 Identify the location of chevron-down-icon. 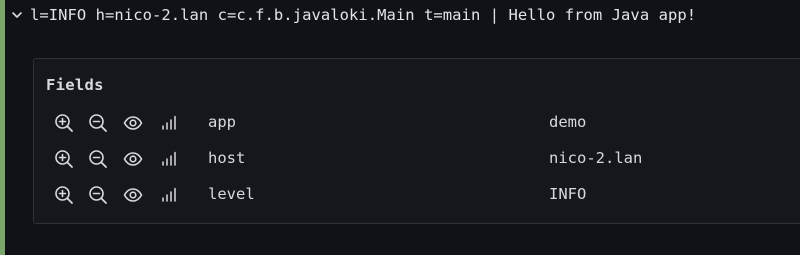
(17, 15).